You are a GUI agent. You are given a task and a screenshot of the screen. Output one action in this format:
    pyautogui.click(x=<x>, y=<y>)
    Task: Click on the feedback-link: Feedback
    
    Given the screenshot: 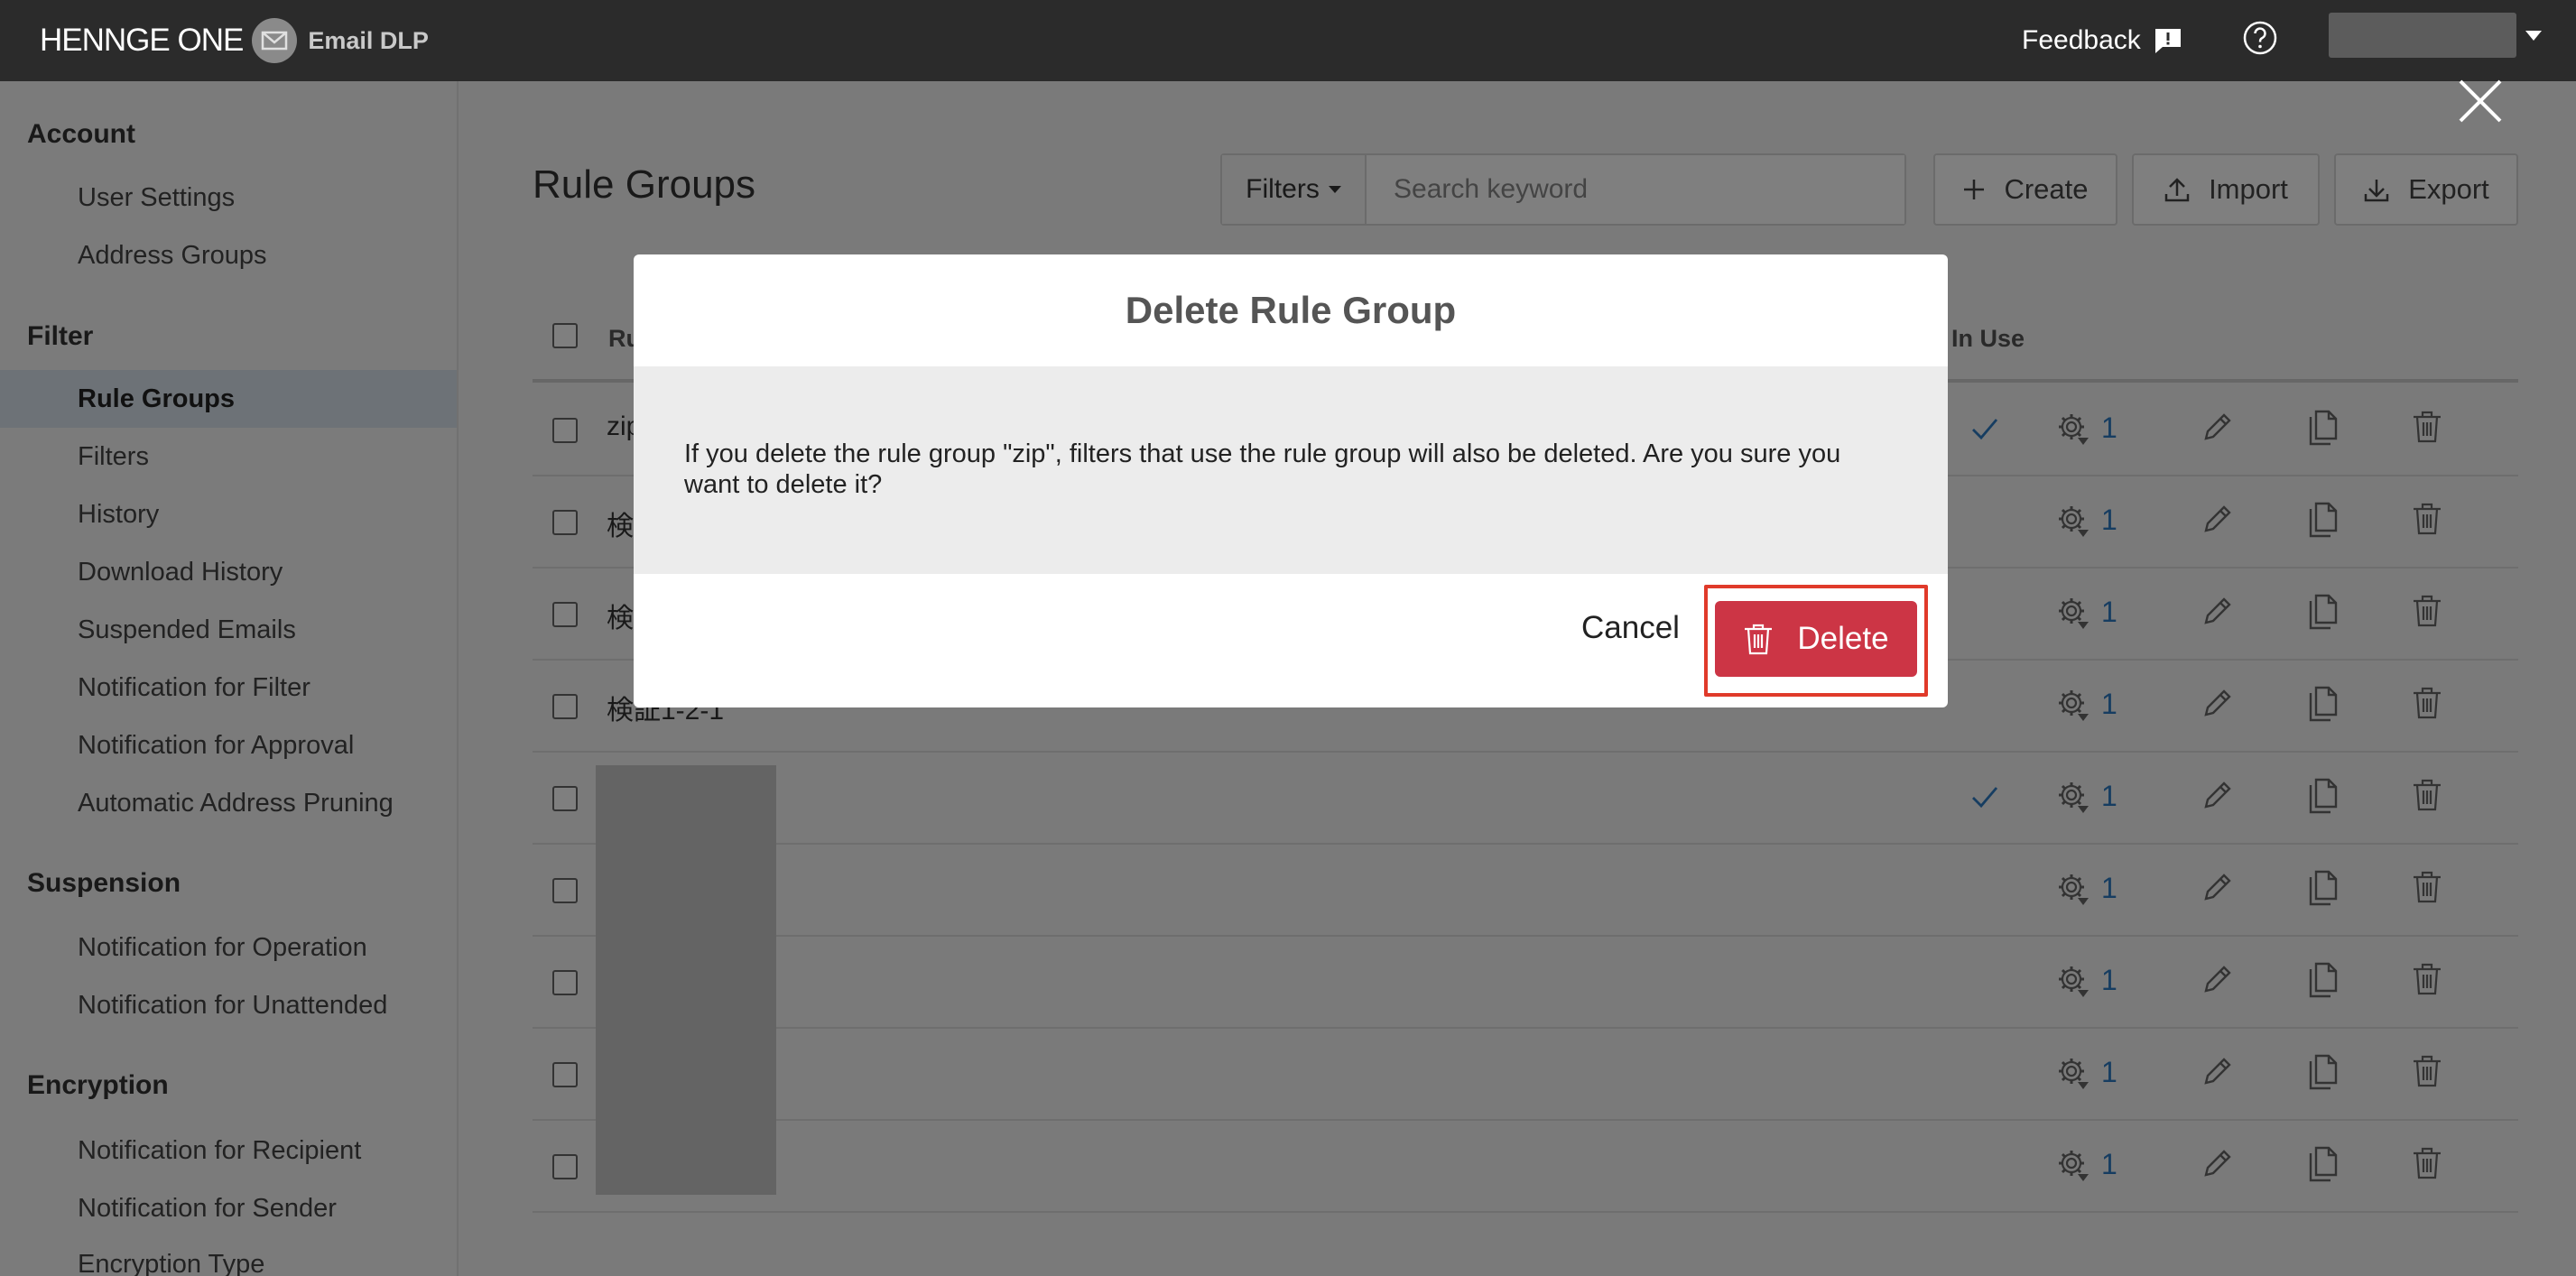 What is the action you would take?
    pyautogui.click(x=2102, y=40)
    